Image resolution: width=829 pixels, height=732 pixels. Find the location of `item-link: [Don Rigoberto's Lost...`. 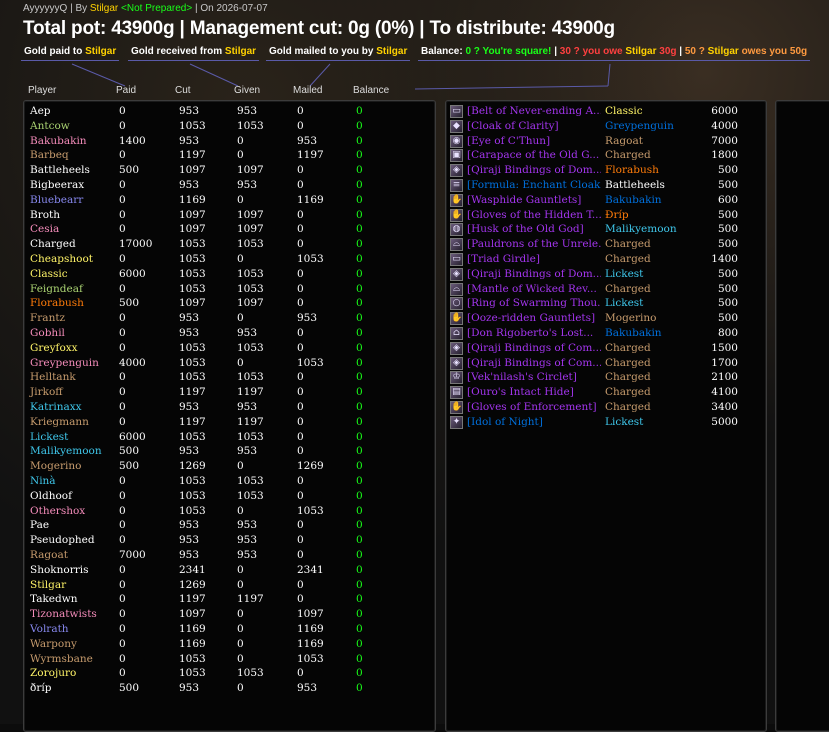

item-link: [Don Rigoberto's Lost... is located at coordinates (534, 333).